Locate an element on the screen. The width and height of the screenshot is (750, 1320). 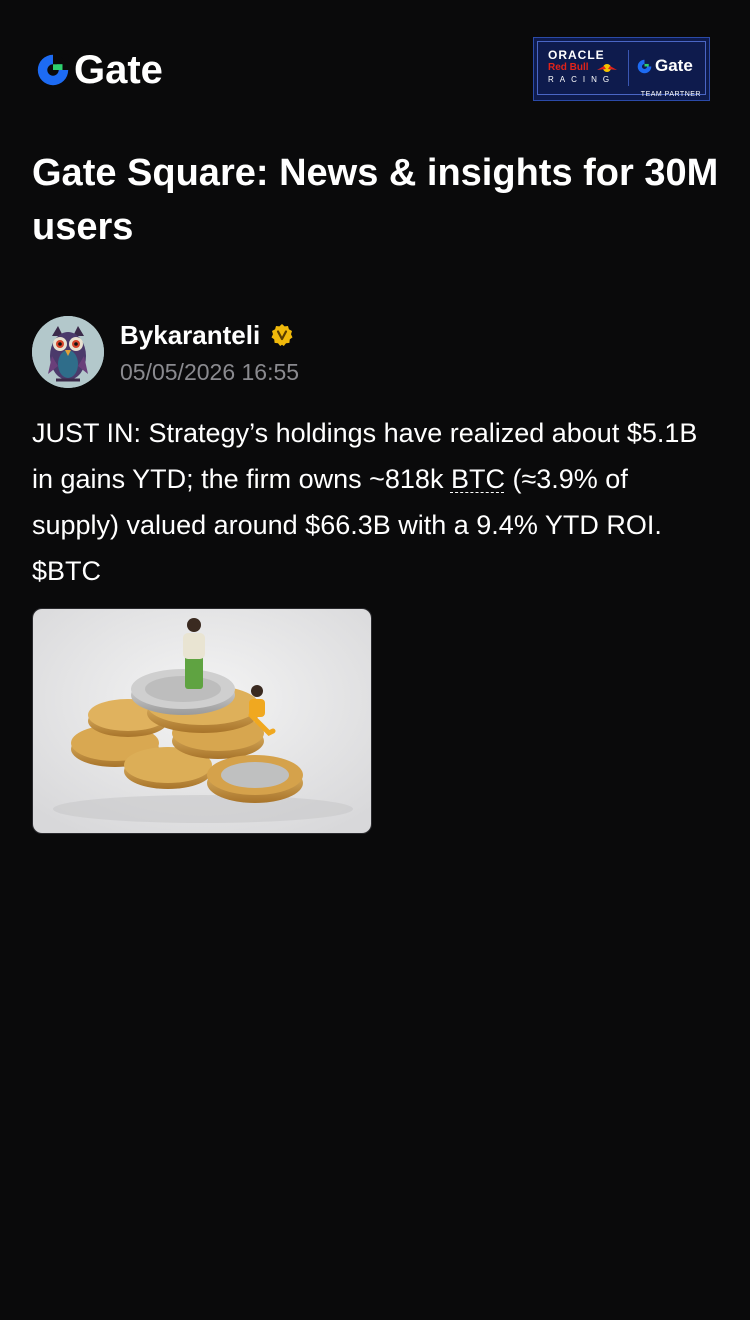
post-author: Bykaranteli 05/05/2026 16:55 is located at coordinates (377, 352).